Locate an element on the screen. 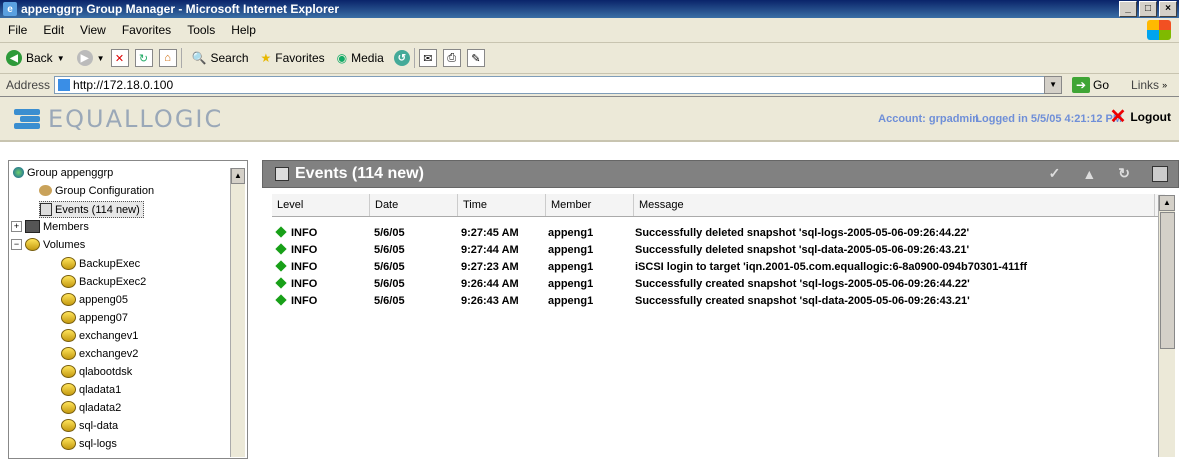 The image size is (1179, 459). menu-file: File is located at coordinates (17, 30).